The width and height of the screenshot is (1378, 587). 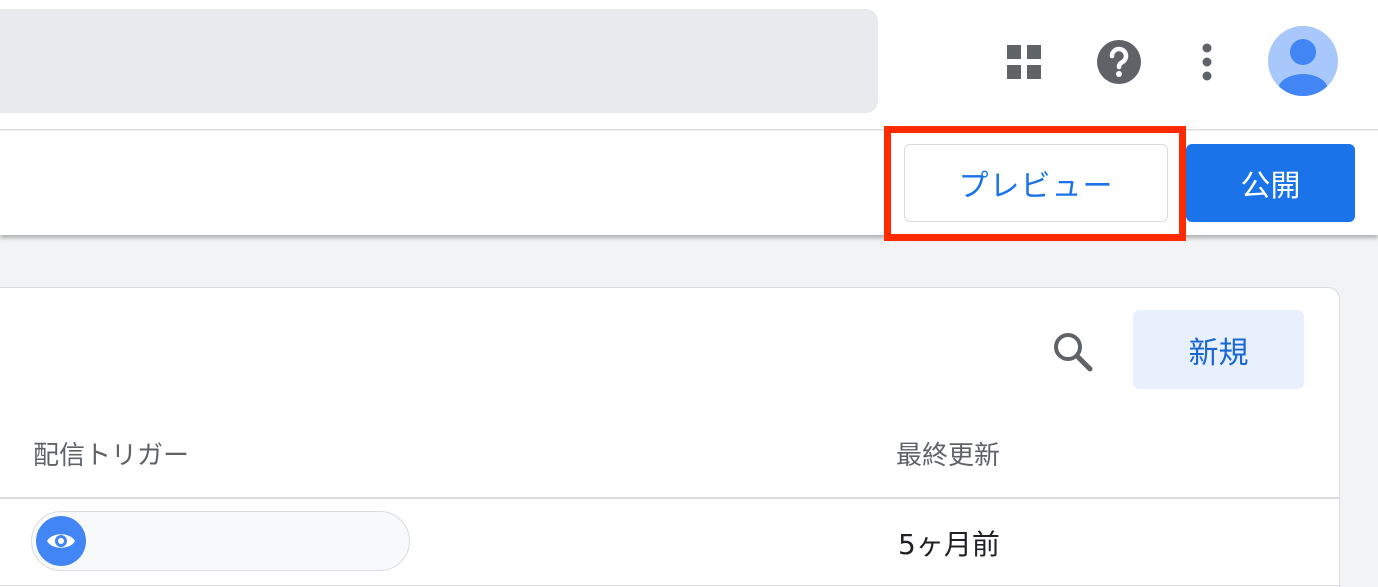 I want to click on help-icon, so click(x=1119, y=62).